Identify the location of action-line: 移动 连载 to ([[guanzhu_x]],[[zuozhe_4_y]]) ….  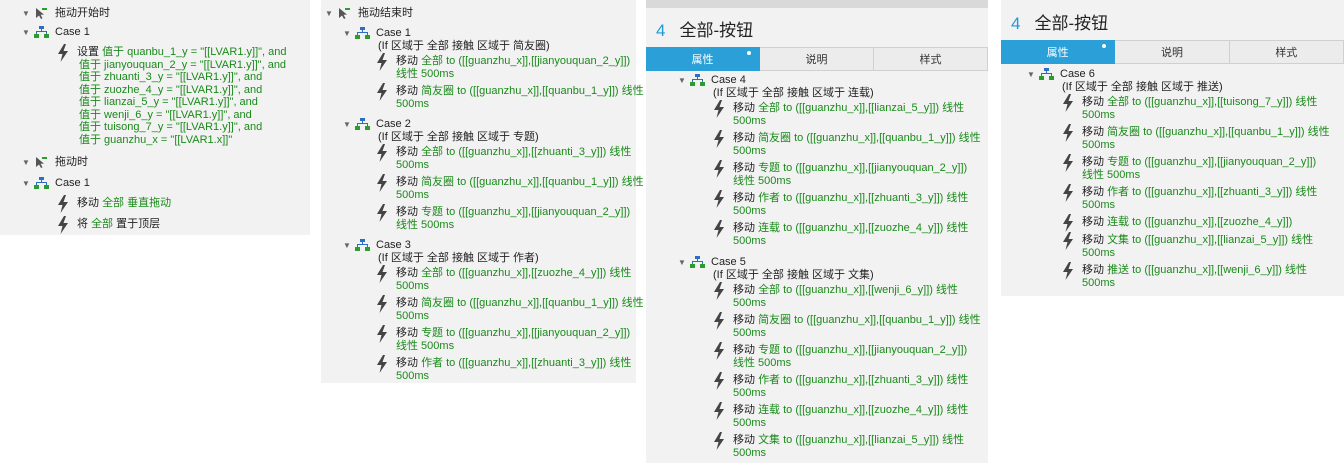
(850, 410).